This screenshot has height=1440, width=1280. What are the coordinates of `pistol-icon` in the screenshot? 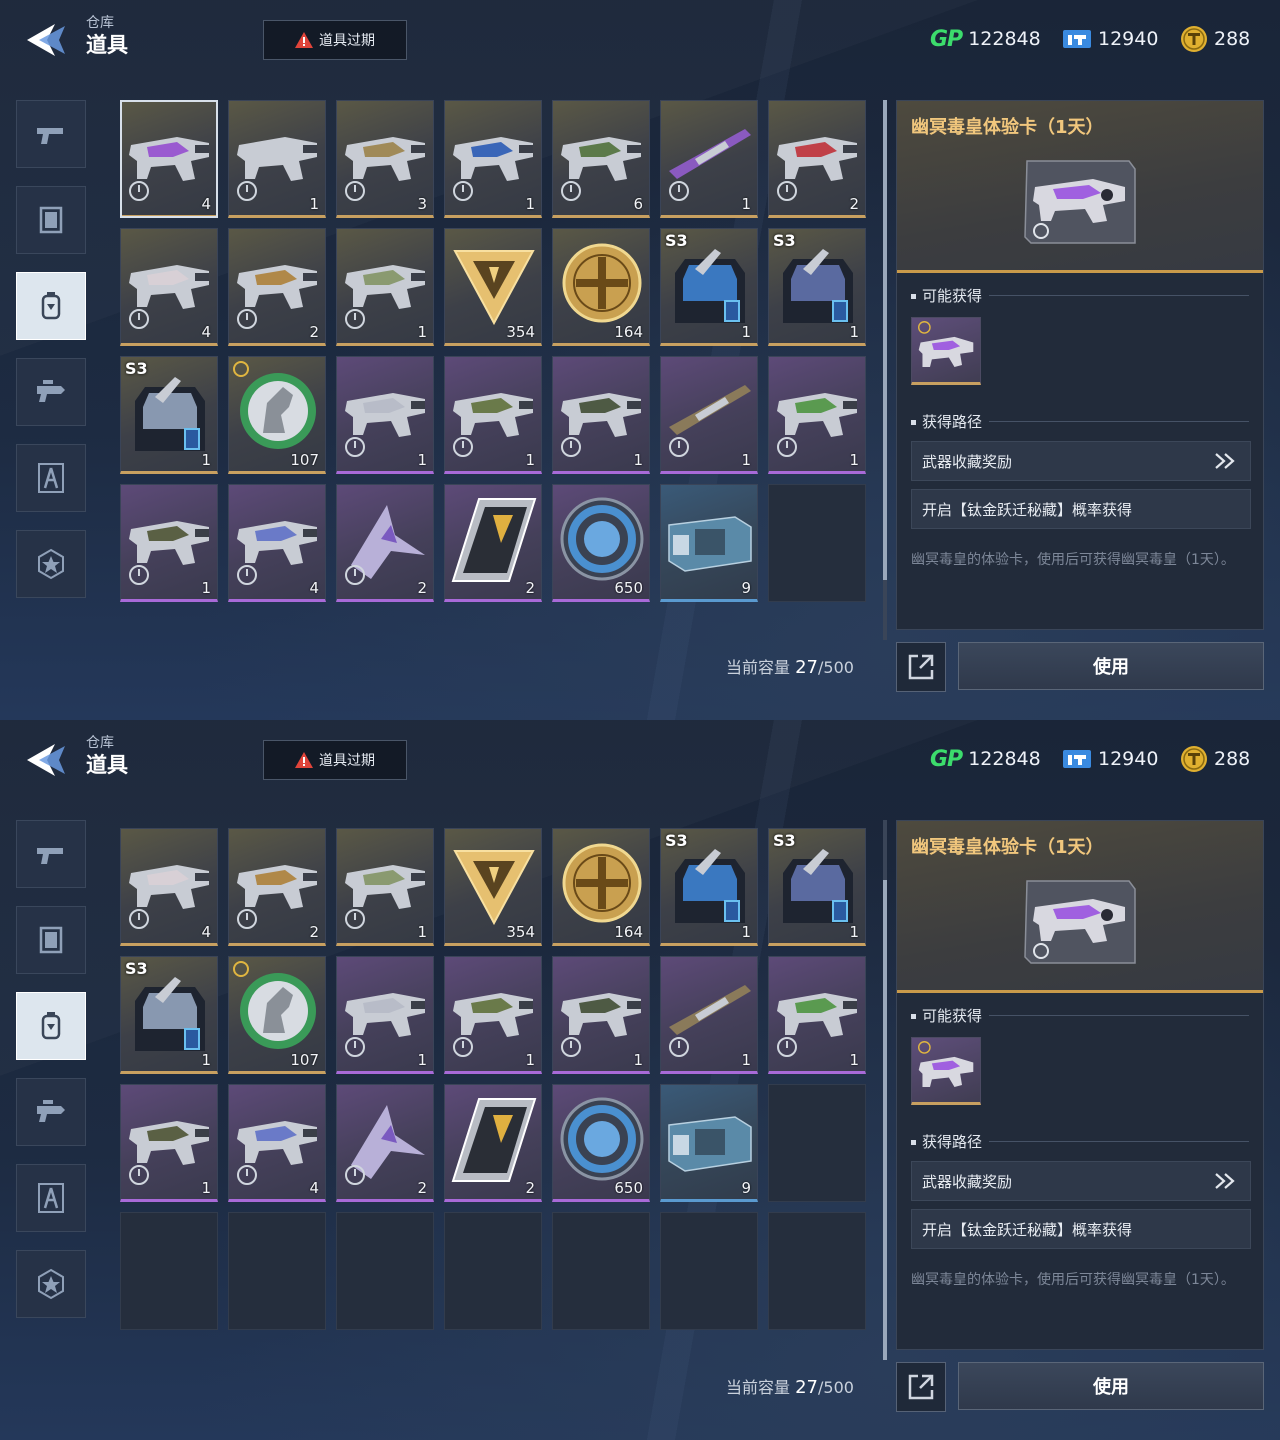 It's located at (50, 136).